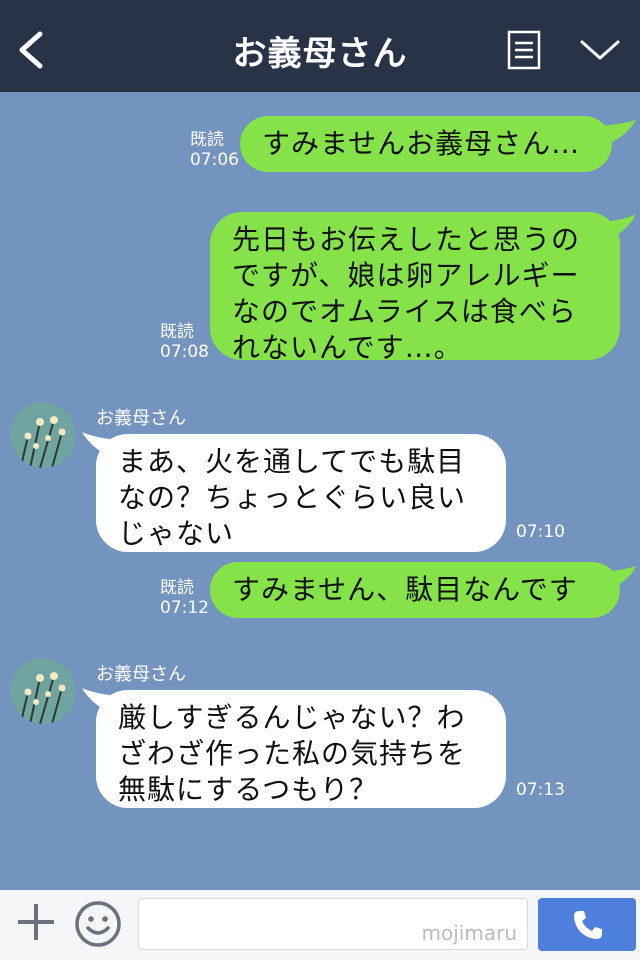 This screenshot has width=640, height=960. Describe the element at coordinates (347, 347) in the screenshot. I see `message-line: れないんです…。` at that location.